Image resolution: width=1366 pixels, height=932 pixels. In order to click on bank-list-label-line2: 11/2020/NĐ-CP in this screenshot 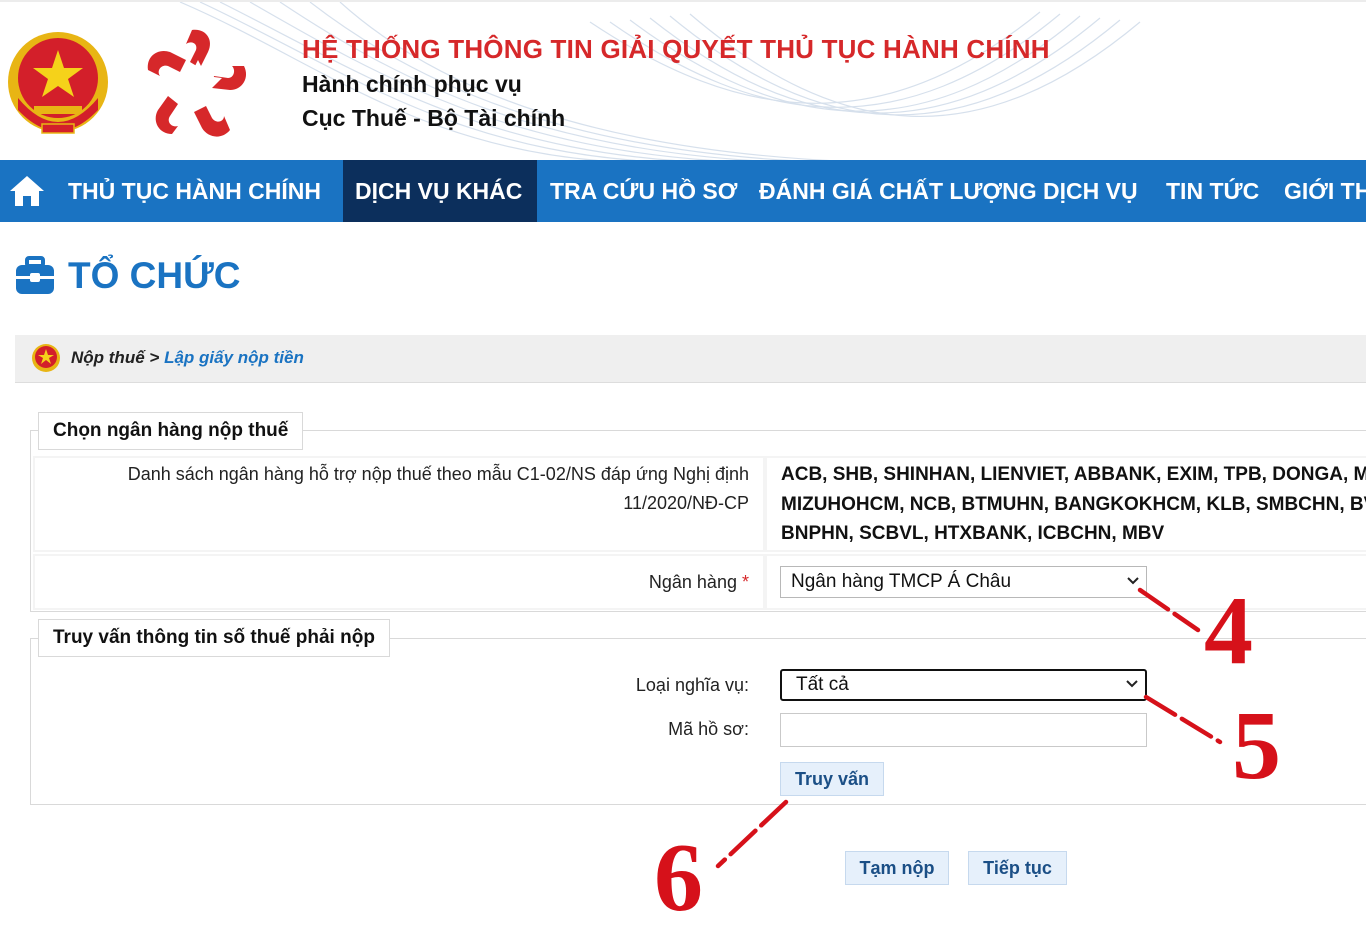, I will do `click(686, 503)`.